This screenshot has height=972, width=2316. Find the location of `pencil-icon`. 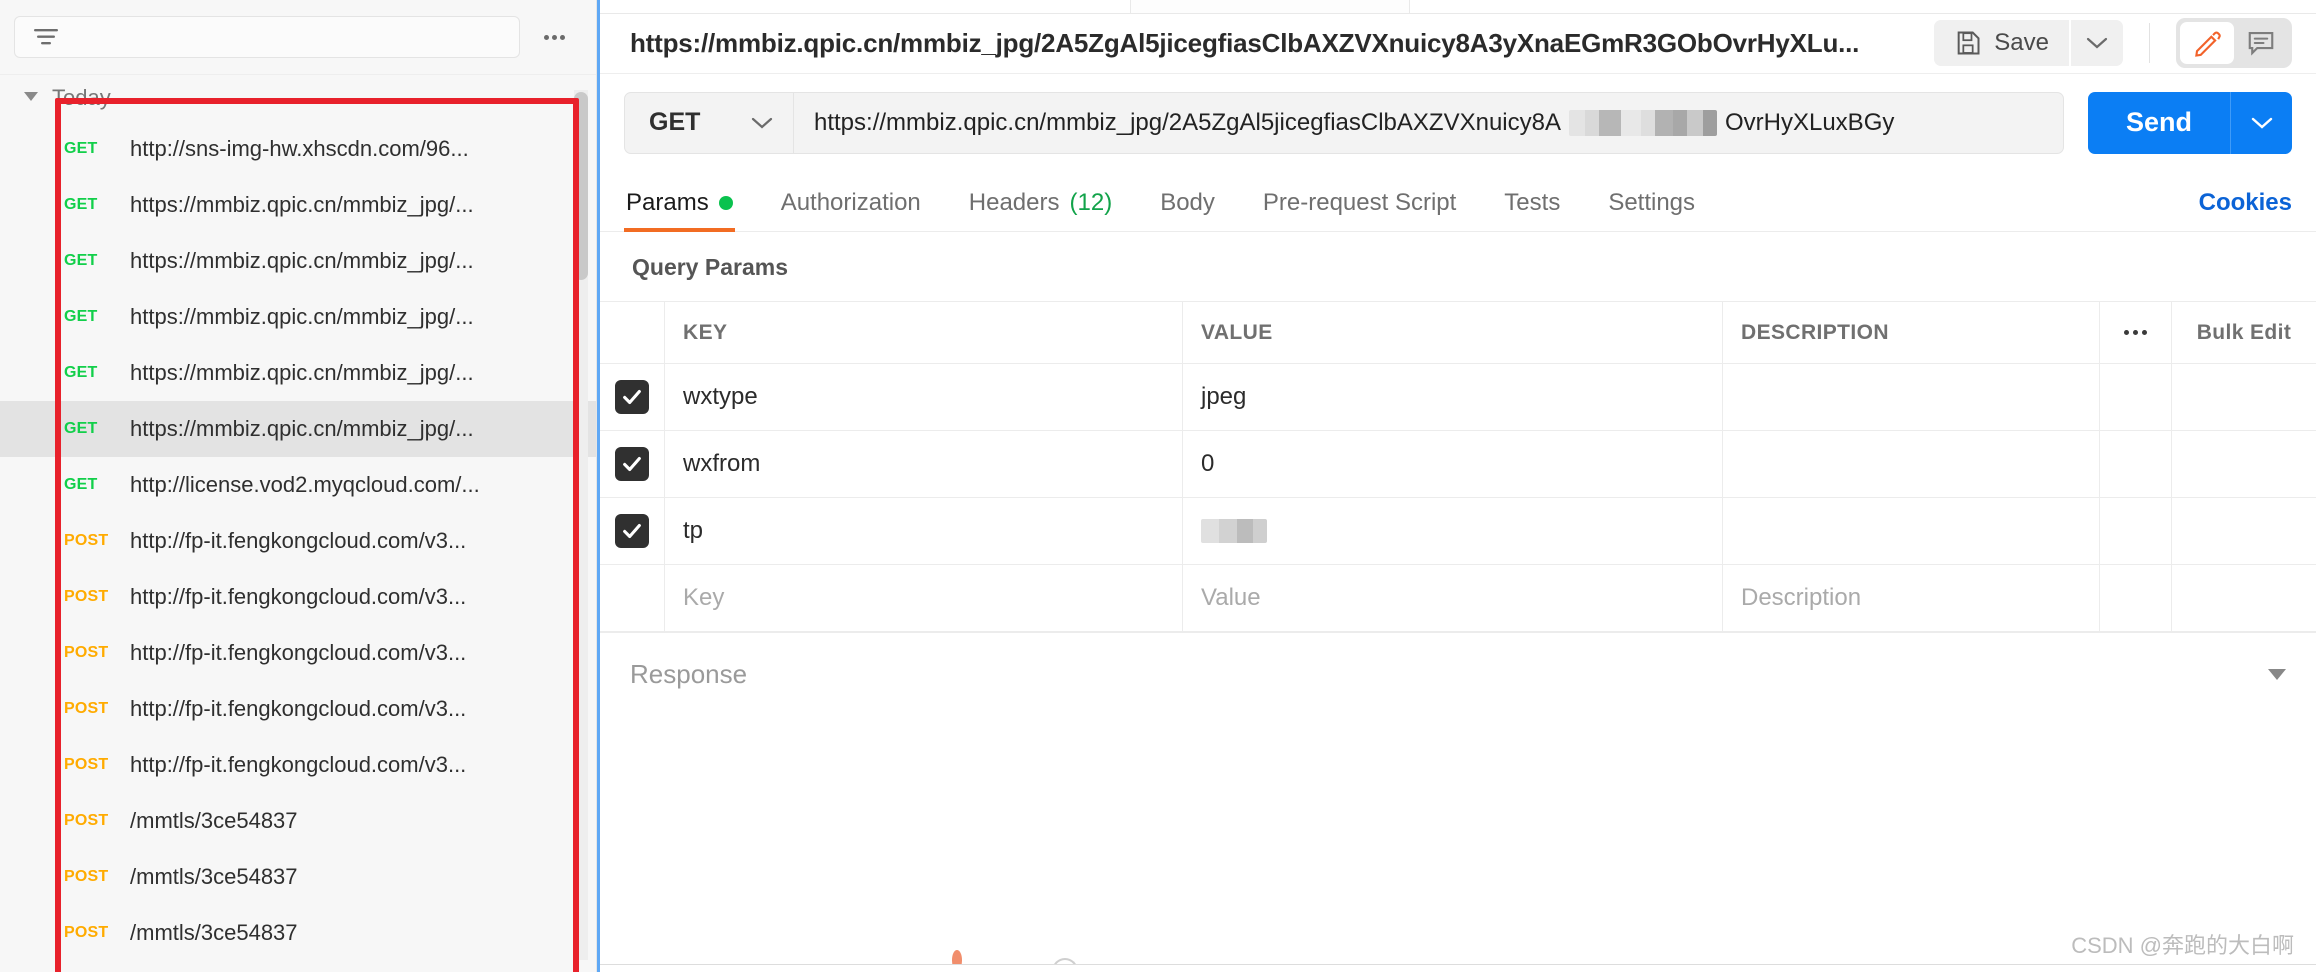

pencil-icon is located at coordinates (2208, 44).